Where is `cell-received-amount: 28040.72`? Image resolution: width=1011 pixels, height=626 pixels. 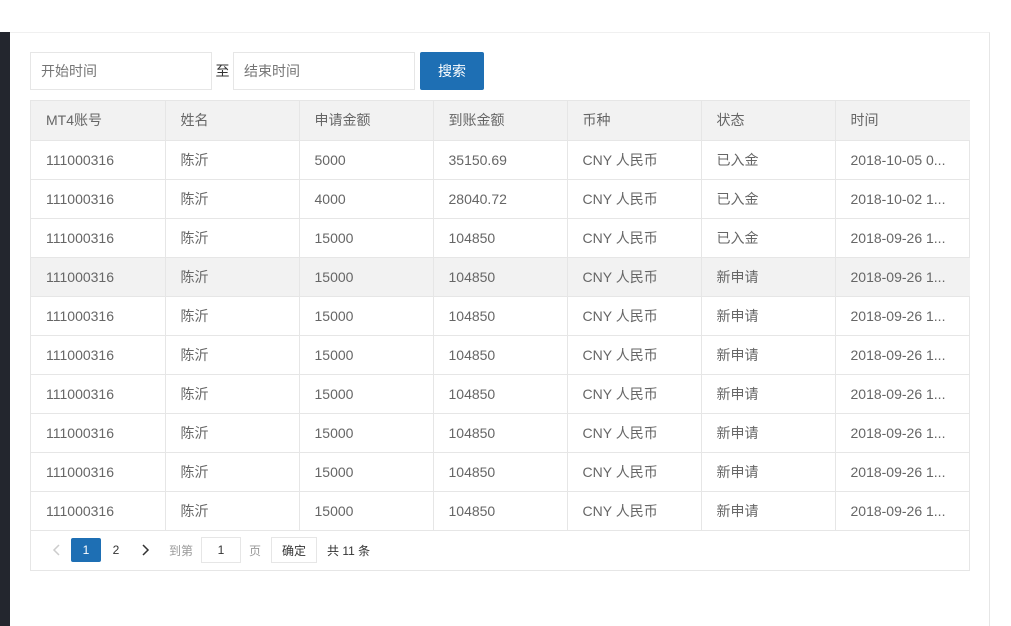
cell-received-amount: 28040.72 is located at coordinates (500, 199).